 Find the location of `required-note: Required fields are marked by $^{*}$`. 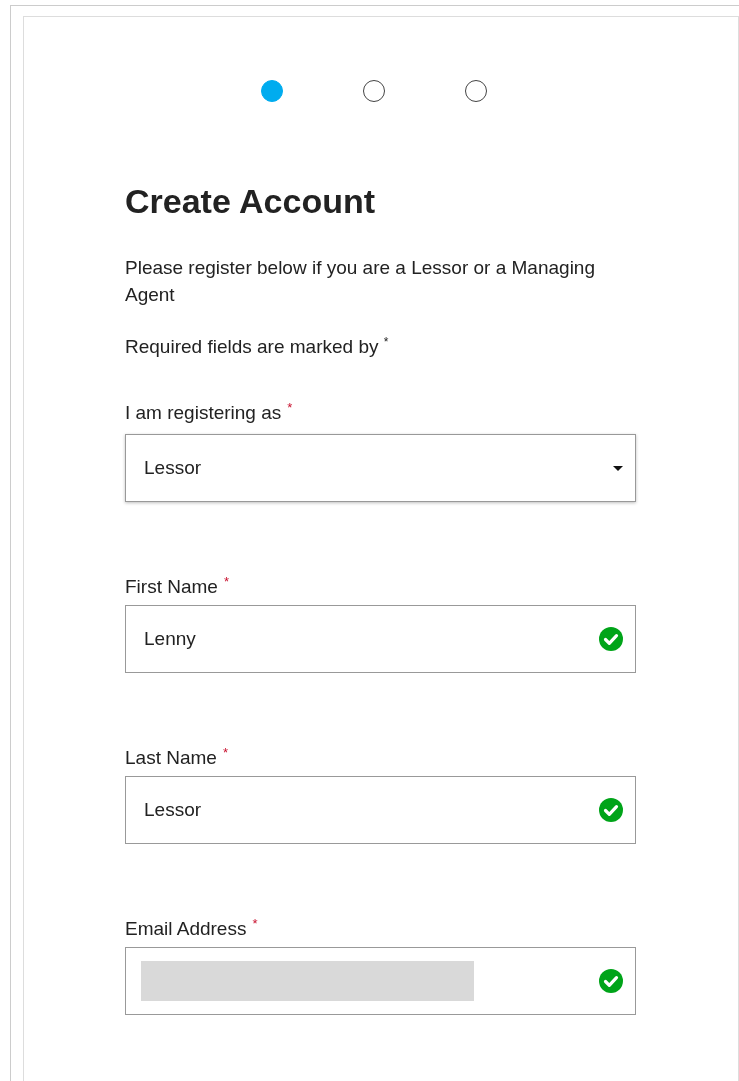

required-note: Required fields are marked by $^{*}$ is located at coordinates (257, 347).